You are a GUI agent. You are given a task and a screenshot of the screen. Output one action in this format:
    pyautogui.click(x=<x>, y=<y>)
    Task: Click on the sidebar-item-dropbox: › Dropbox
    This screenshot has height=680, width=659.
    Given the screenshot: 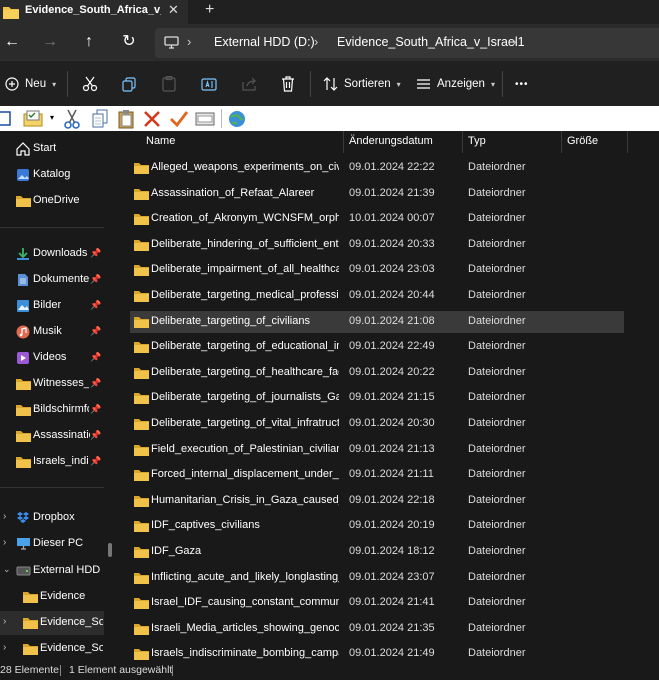 What is the action you would take?
    pyautogui.click(x=52, y=518)
    